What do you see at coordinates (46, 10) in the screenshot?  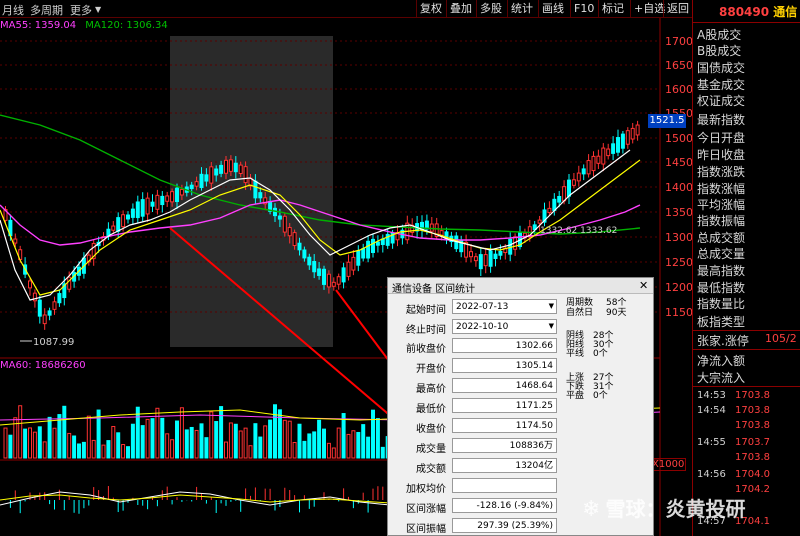 I see `tab-multi-period: 多周期` at bounding box center [46, 10].